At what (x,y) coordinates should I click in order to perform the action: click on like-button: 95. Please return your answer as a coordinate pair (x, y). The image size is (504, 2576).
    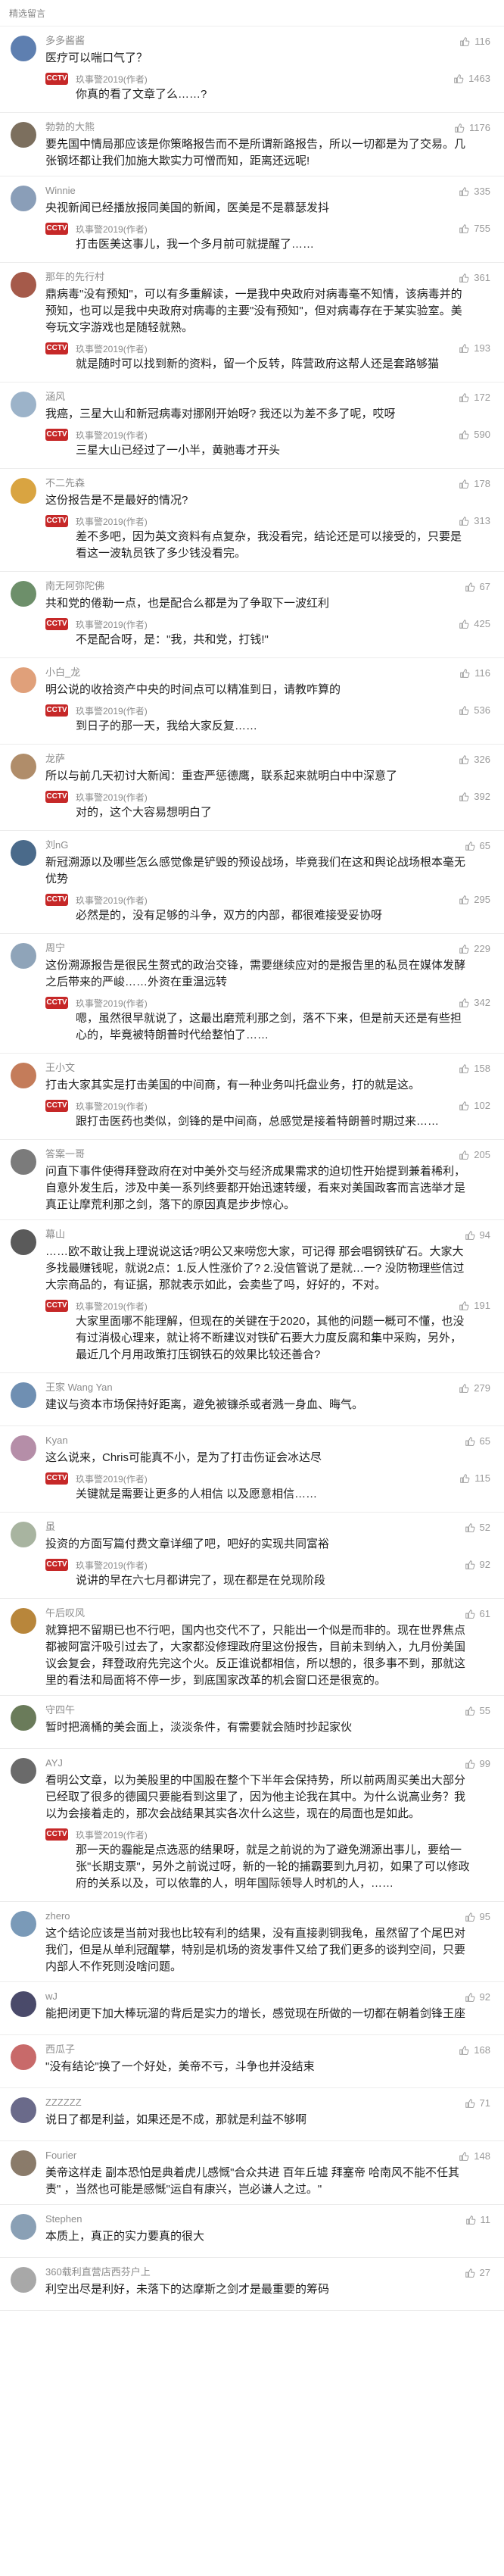
    Looking at the image, I should click on (478, 1917).